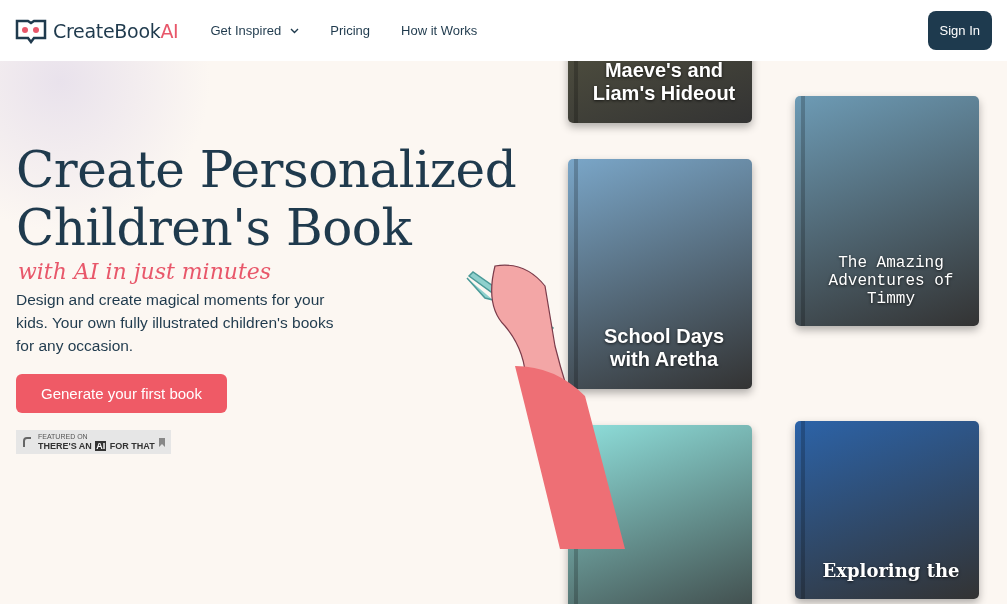 The height and width of the screenshot is (604, 1007). I want to click on chevron-down-icon, so click(295, 30).